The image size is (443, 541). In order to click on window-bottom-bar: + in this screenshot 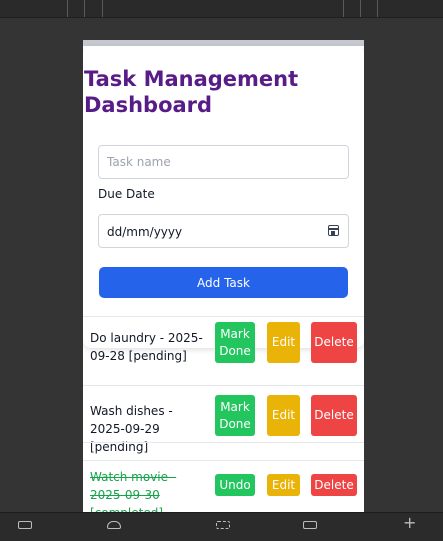, I will do `click(221, 526)`.